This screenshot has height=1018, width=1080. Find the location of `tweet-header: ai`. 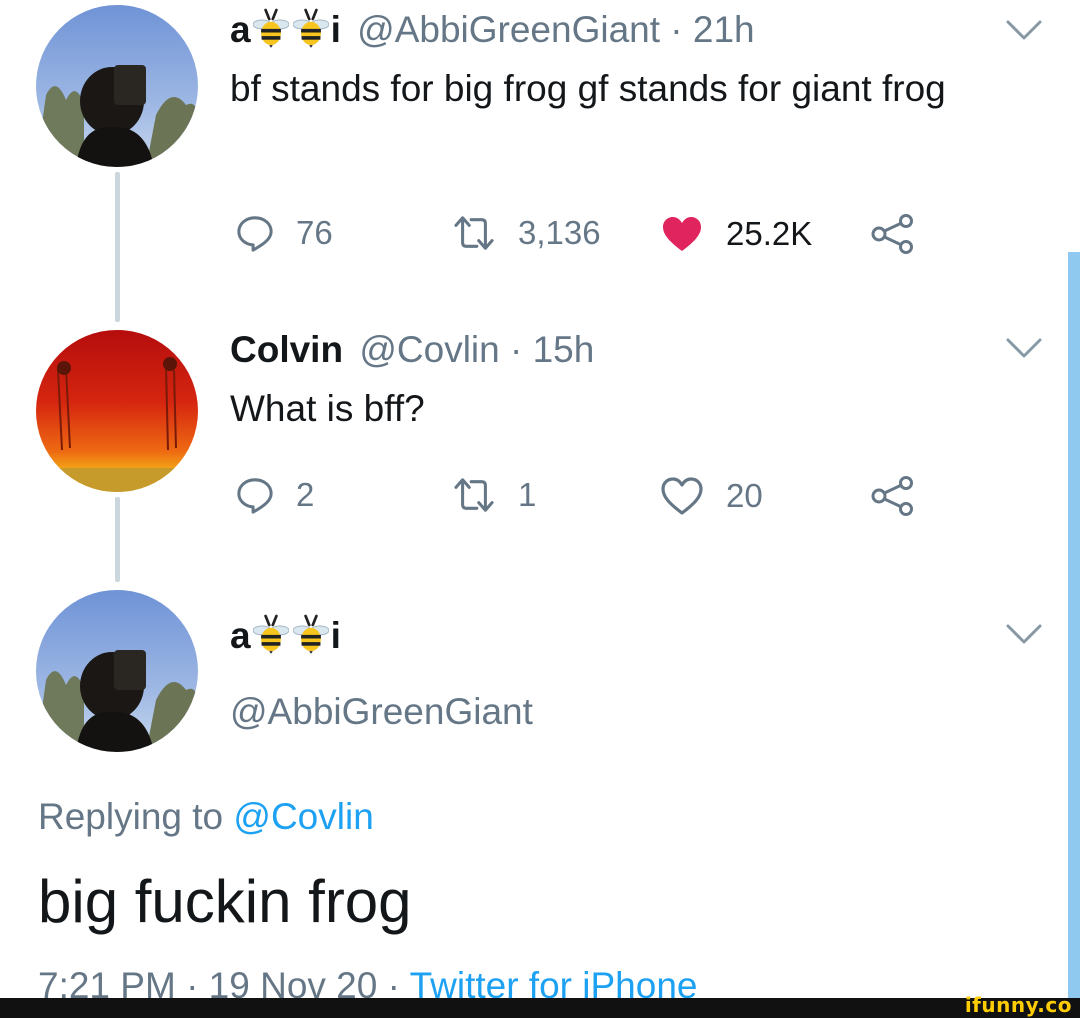

tweet-header: ai is located at coordinates (285, 636).